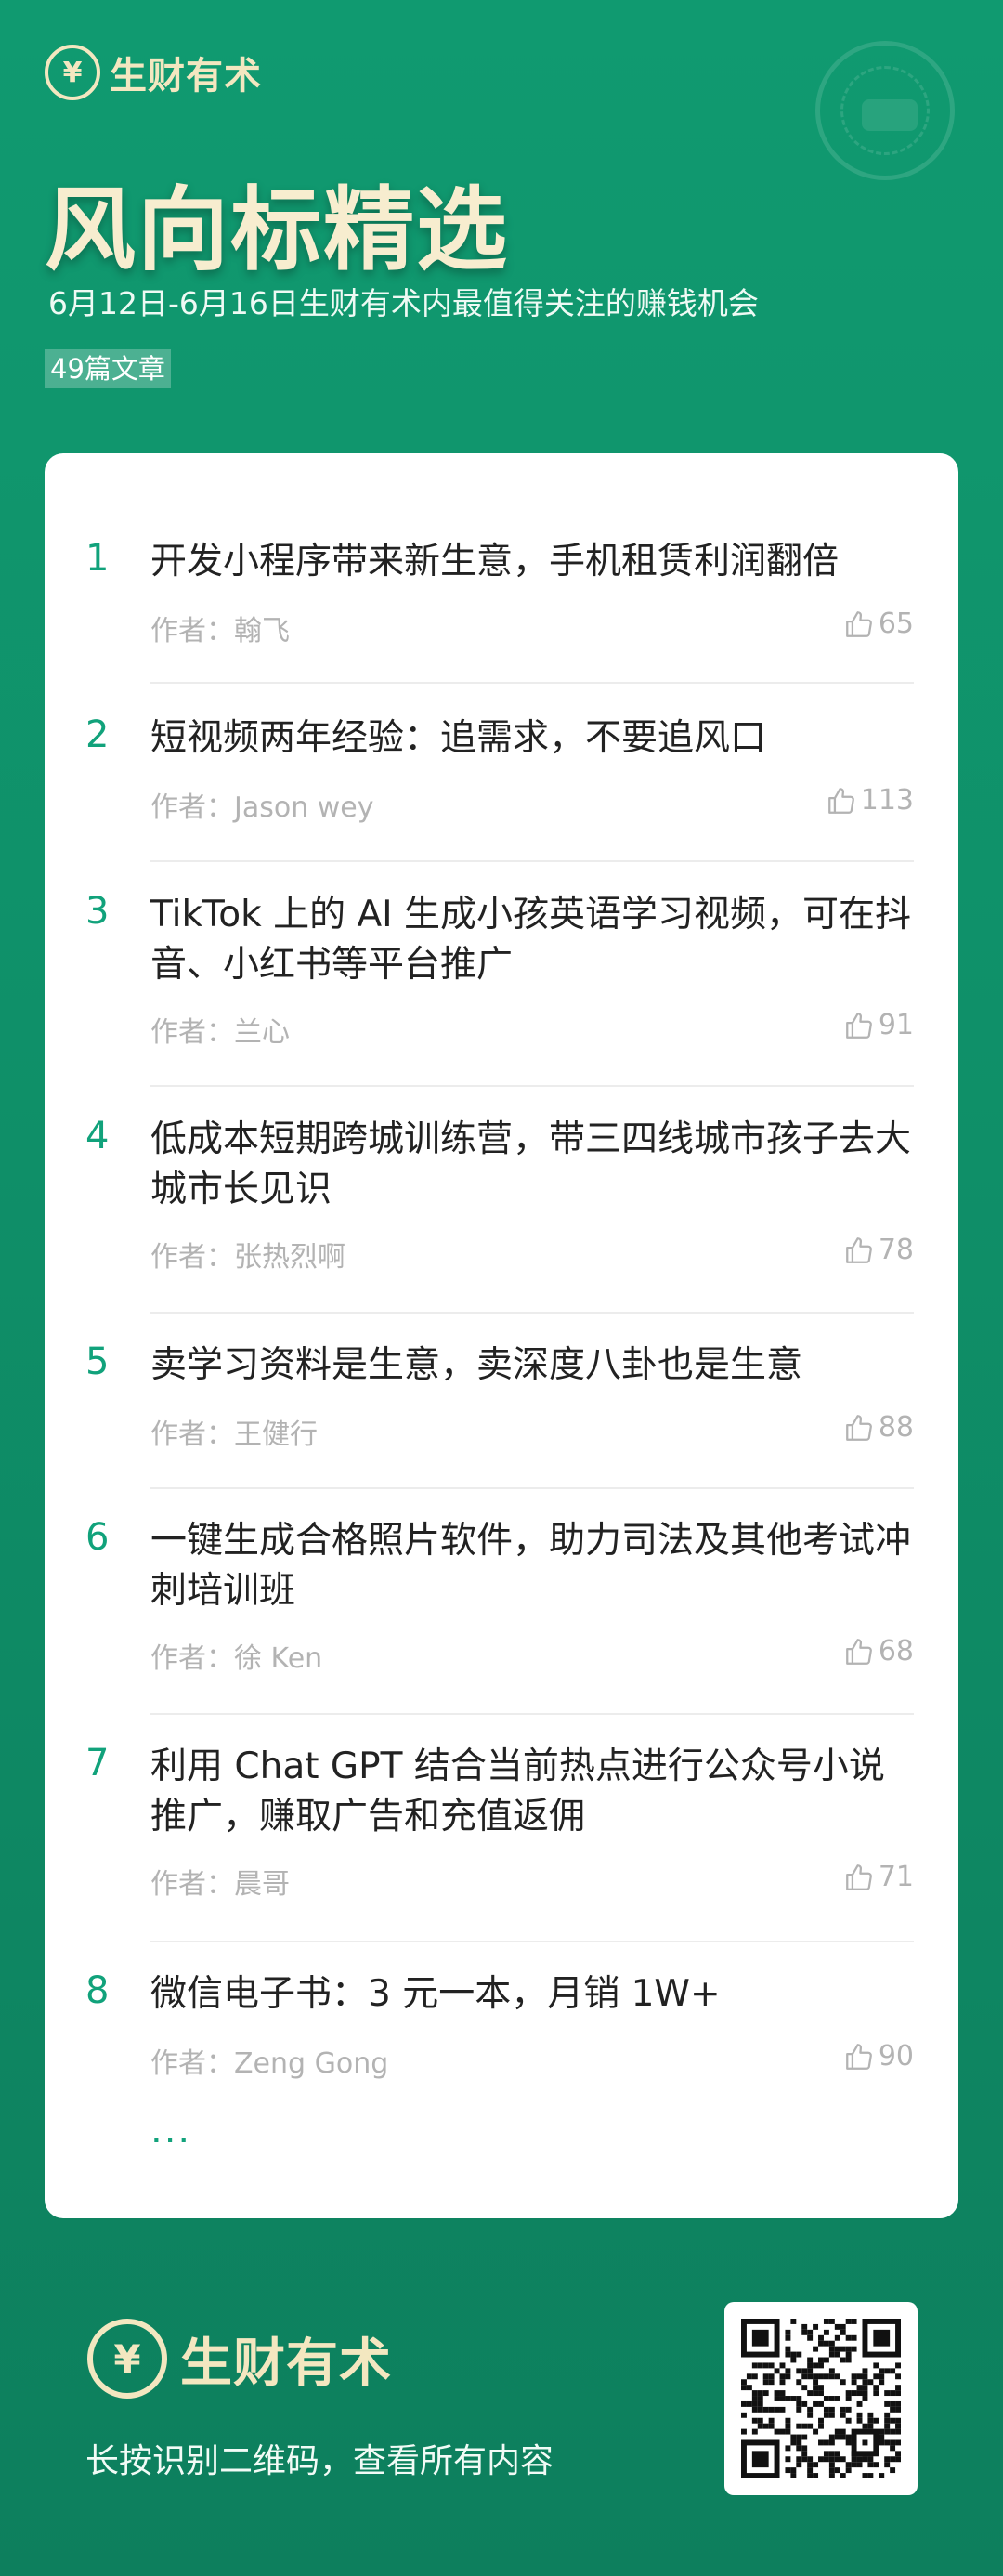 The image size is (1003, 2576). What do you see at coordinates (97, 1990) in the screenshot?
I see `article-number: 8` at bounding box center [97, 1990].